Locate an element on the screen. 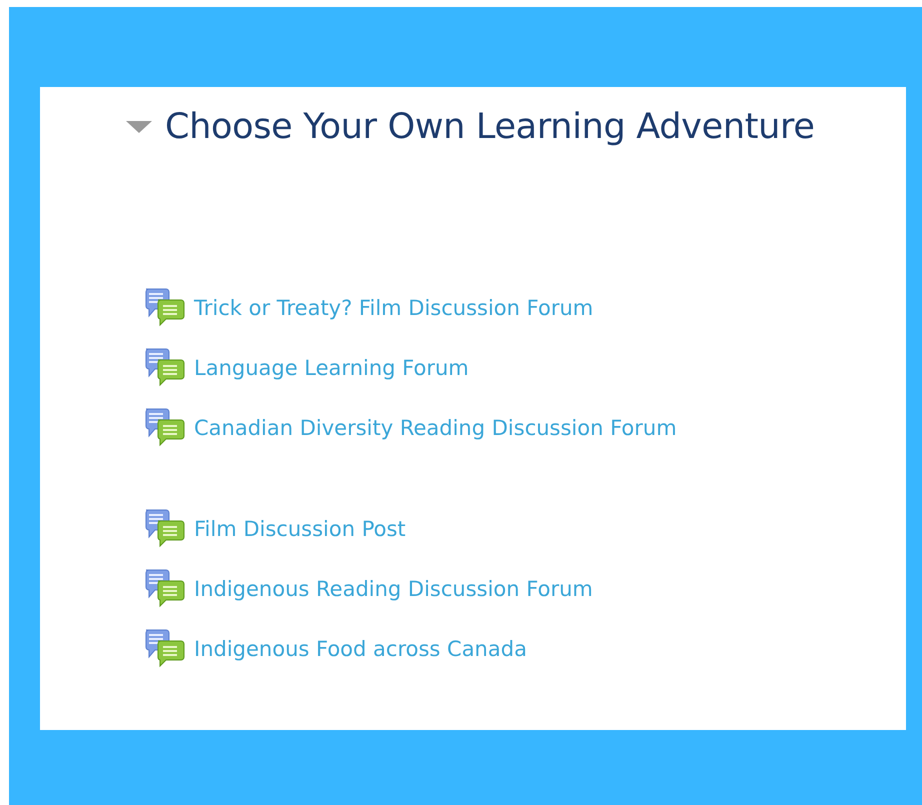 This screenshot has width=922, height=805. forum-link: Canadian Diversity Reading Discussion Forum is located at coordinates (435, 428).